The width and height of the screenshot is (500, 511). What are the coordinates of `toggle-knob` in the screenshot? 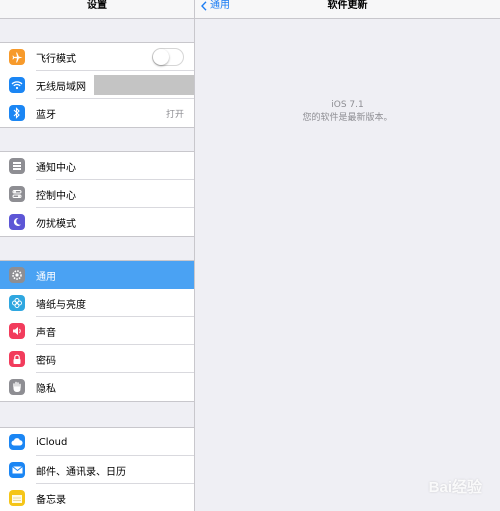 It's located at (161, 57).